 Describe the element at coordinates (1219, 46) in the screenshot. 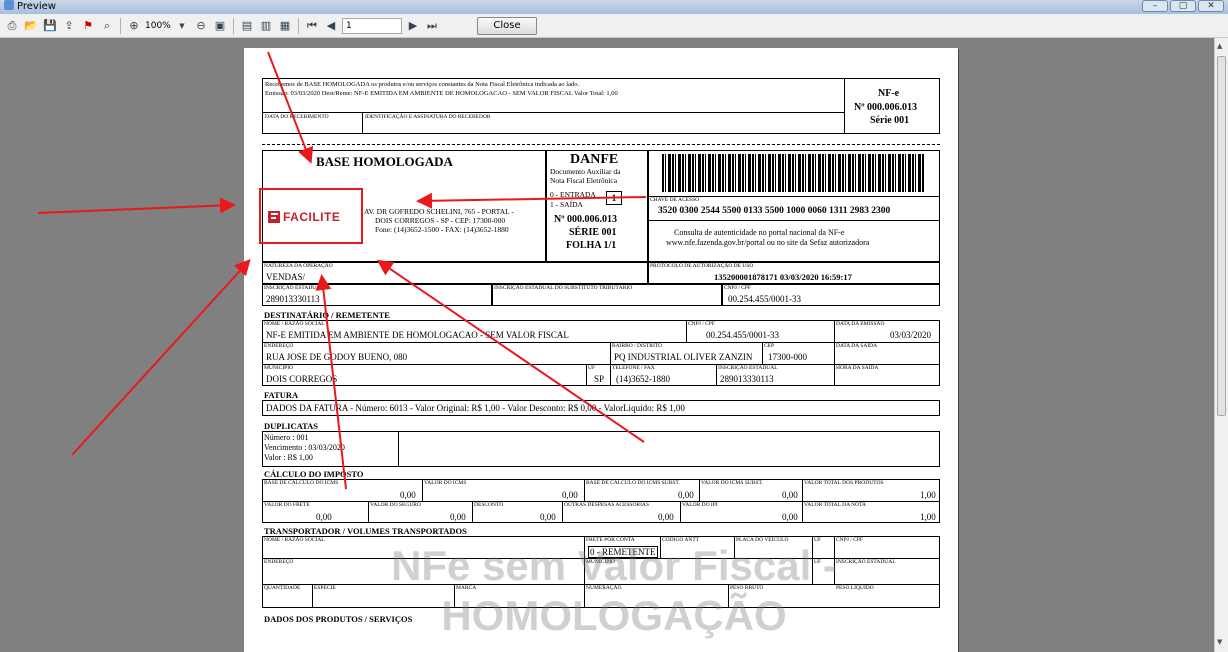

I see `scroll-up-icon: ▲` at that location.